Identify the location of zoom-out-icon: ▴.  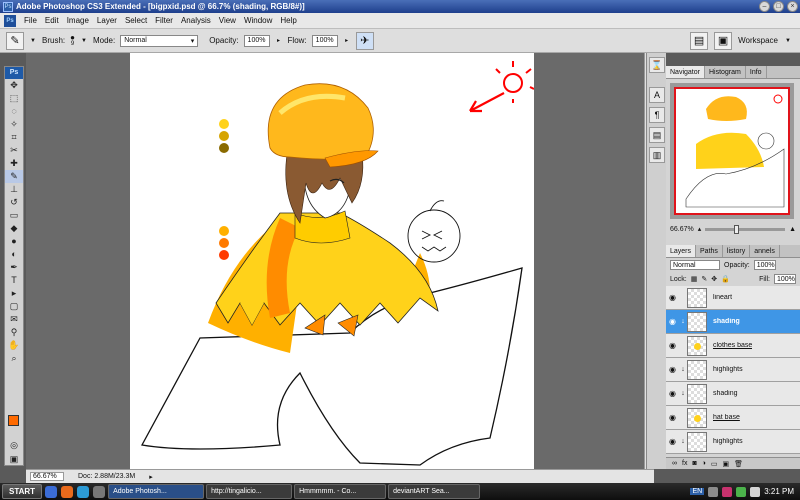
(700, 229).